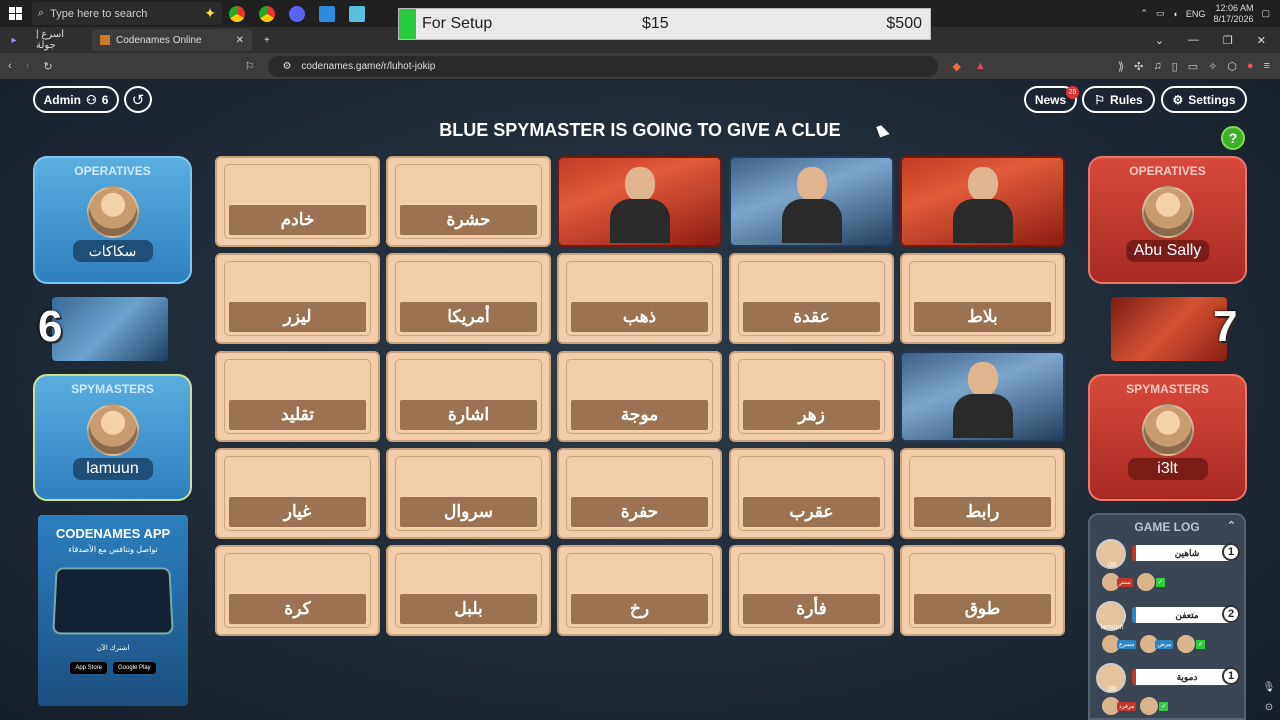 The height and width of the screenshot is (720, 1280). What do you see at coordinates (1196, 14) in the screenshot?
I see `language-indicator: ENG` at bounding box center [1196, 14].